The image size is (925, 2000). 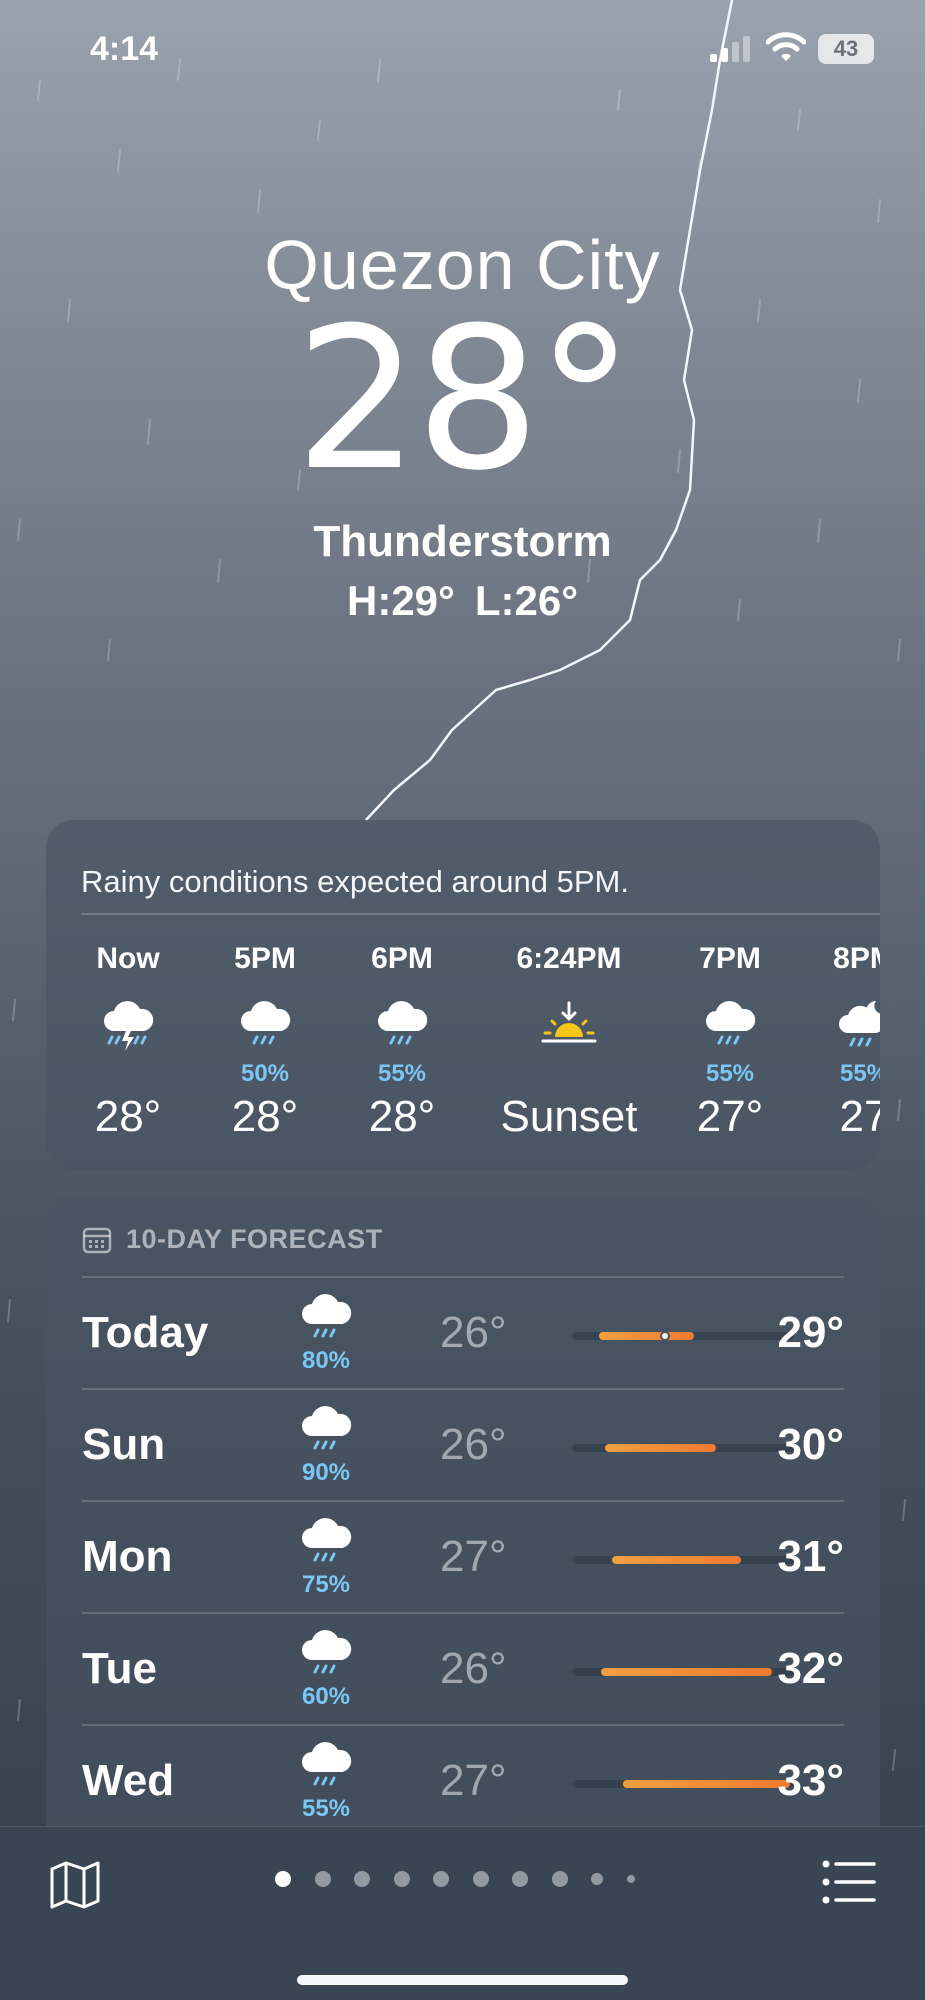 I want to click on battery-indicator: 43, so click(x=846, y=49).